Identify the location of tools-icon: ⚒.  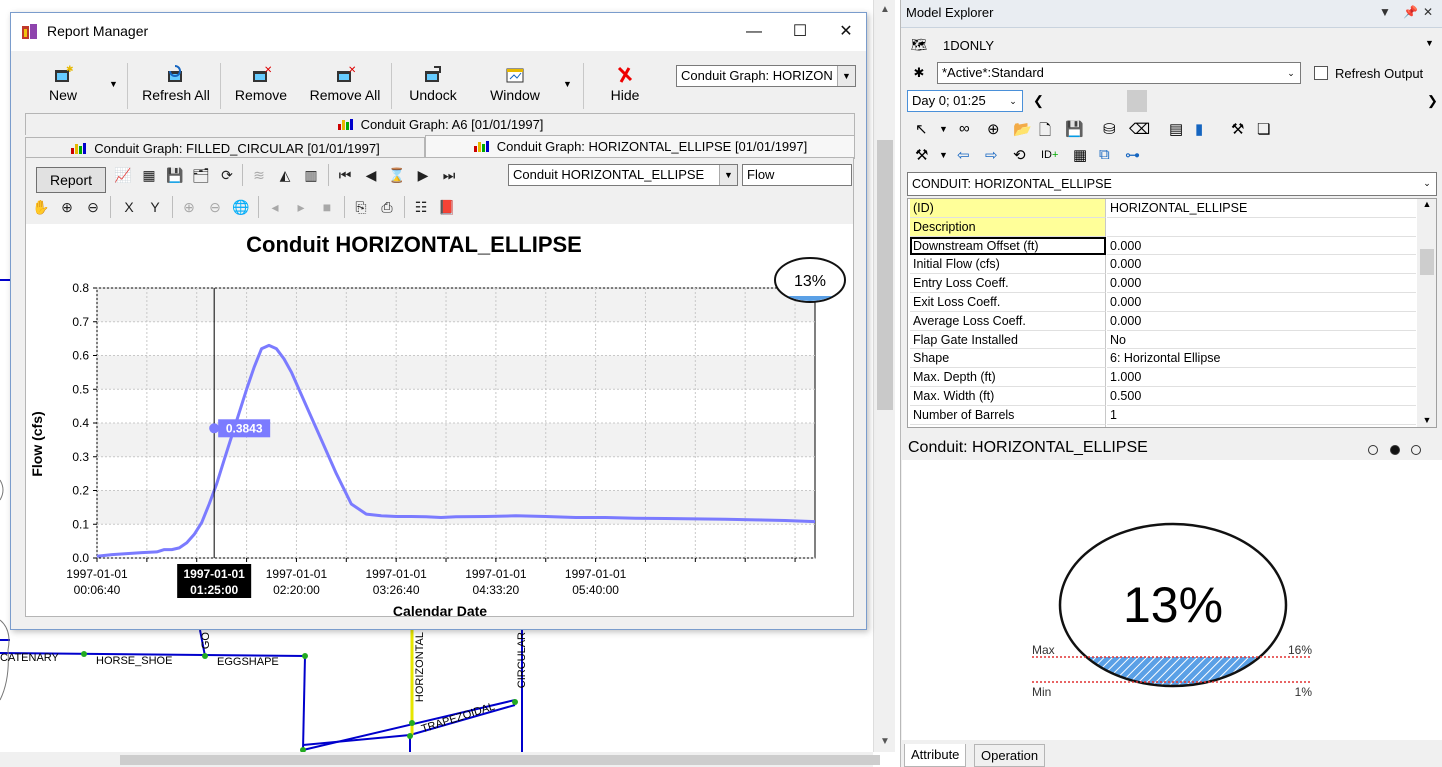
(1237, 129).